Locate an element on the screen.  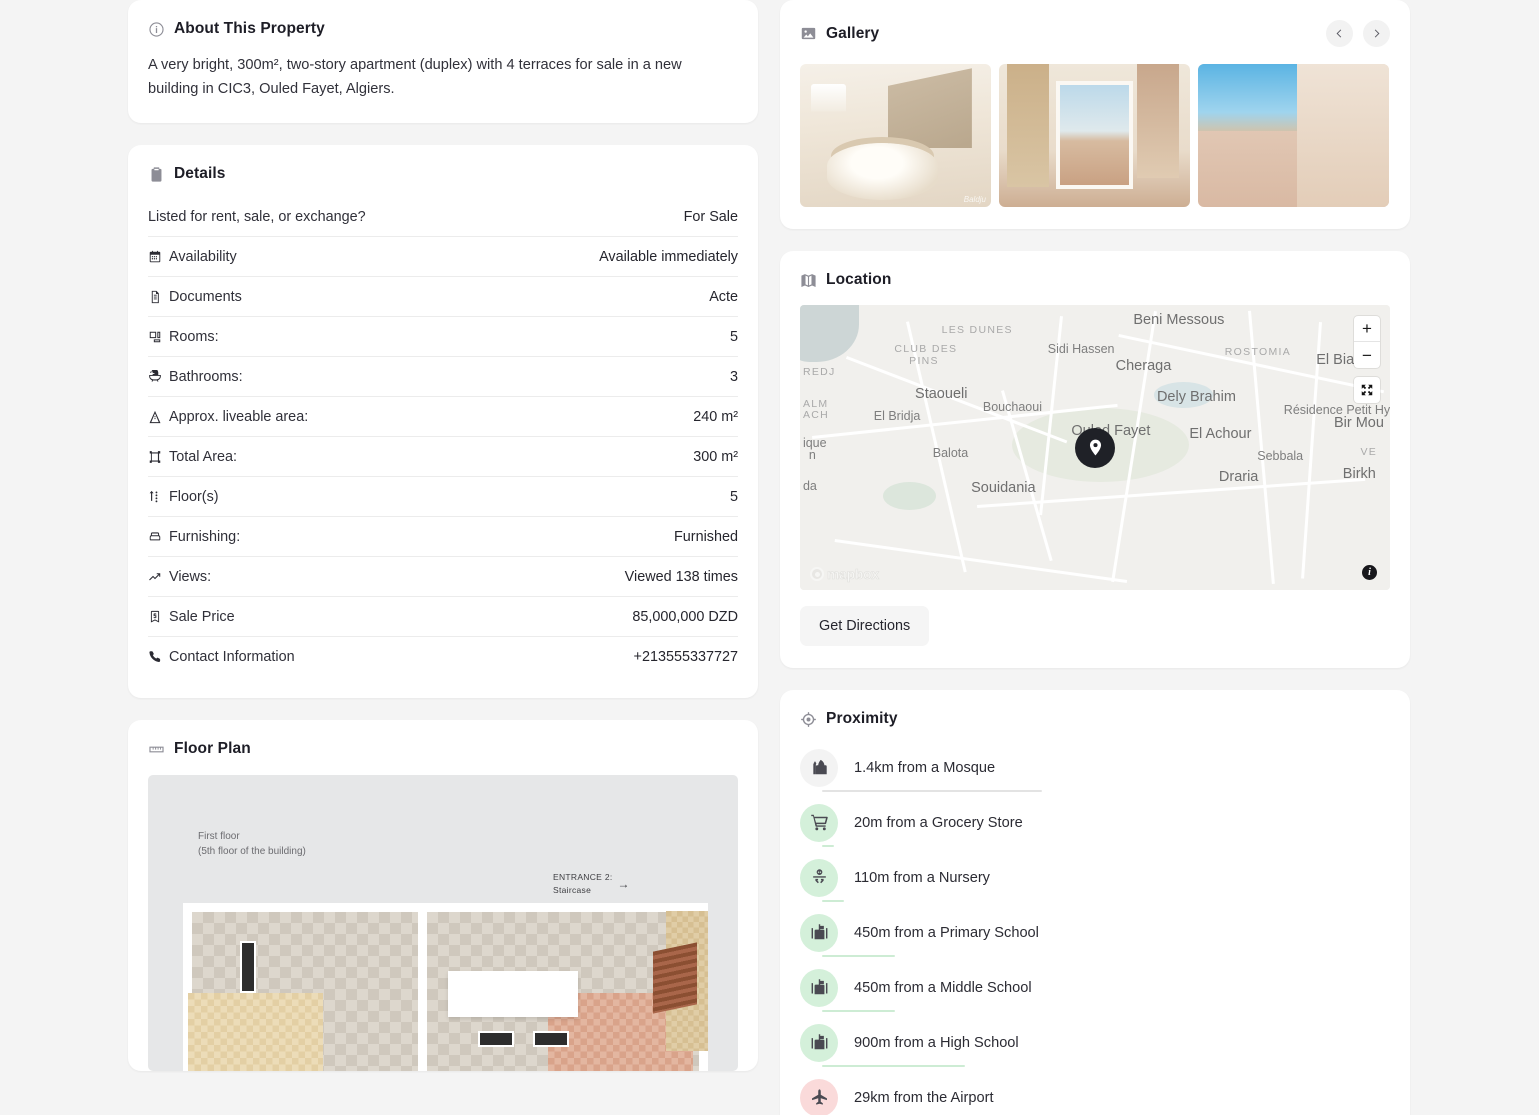
map-place-label: Souidania is located at coordinates (1003, 488).